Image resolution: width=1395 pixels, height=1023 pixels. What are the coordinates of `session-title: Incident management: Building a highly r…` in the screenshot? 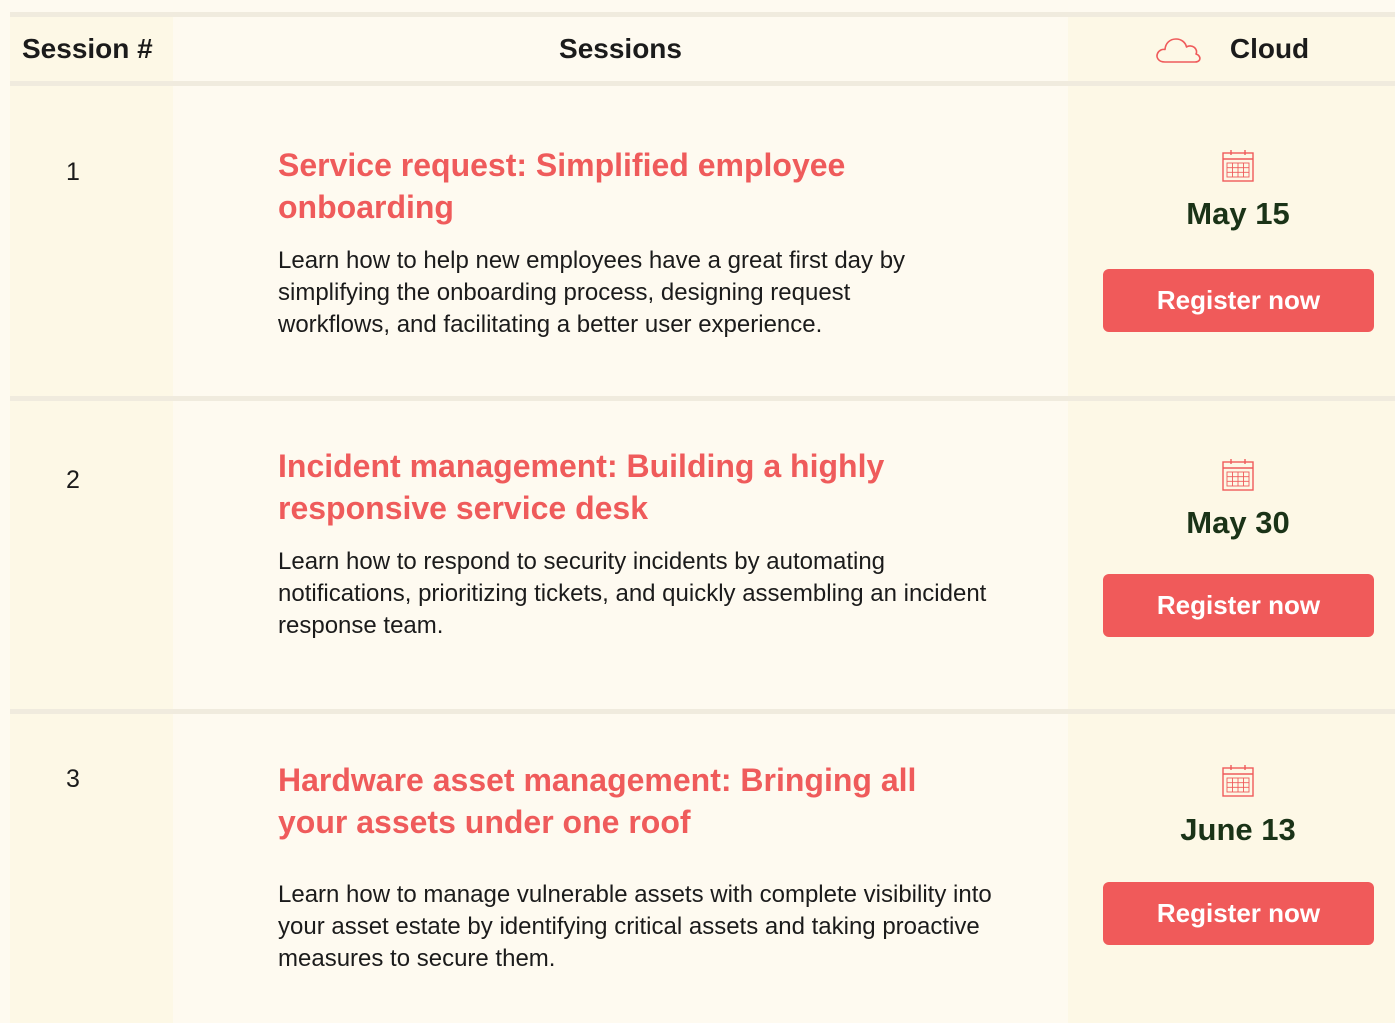 It's located at (581, 487).